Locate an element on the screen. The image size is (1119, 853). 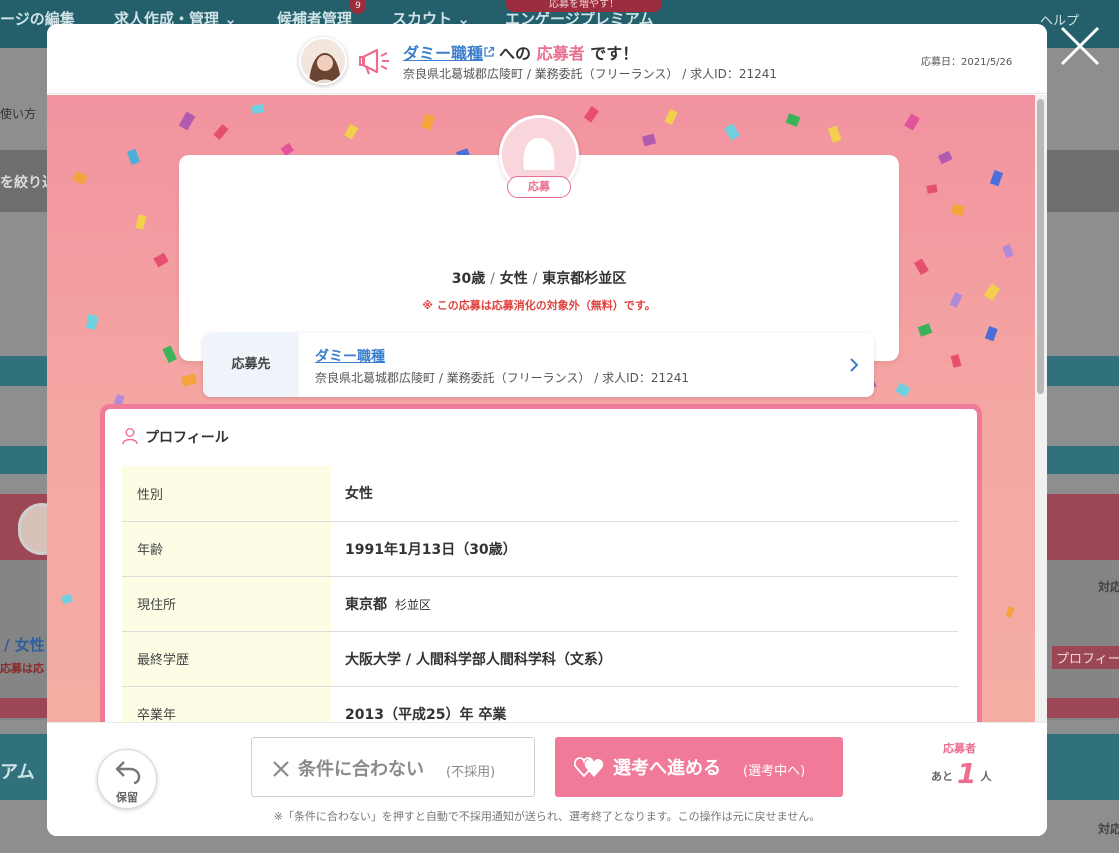
proceed-button: 選考へ進める (選考中へ) is located at coordinates (699, 767).